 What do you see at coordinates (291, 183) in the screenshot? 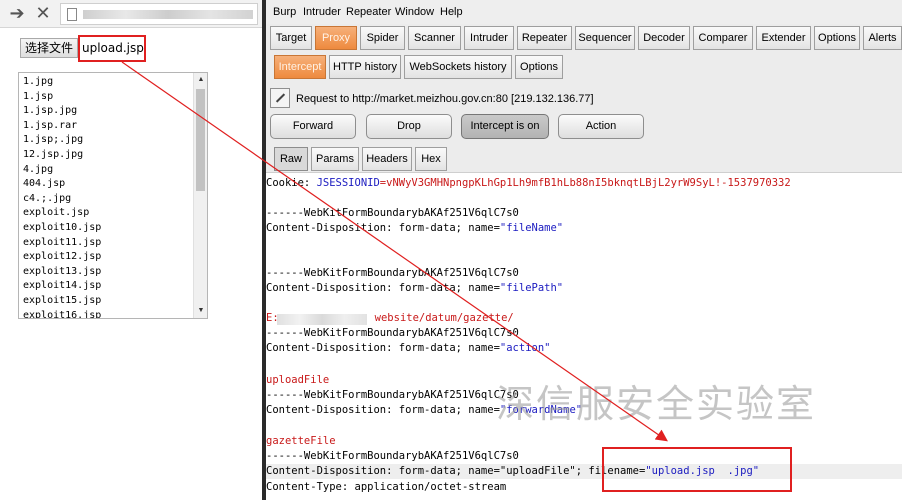
I see `cookie-key: Cookie:` at bounding box center [291, 183].